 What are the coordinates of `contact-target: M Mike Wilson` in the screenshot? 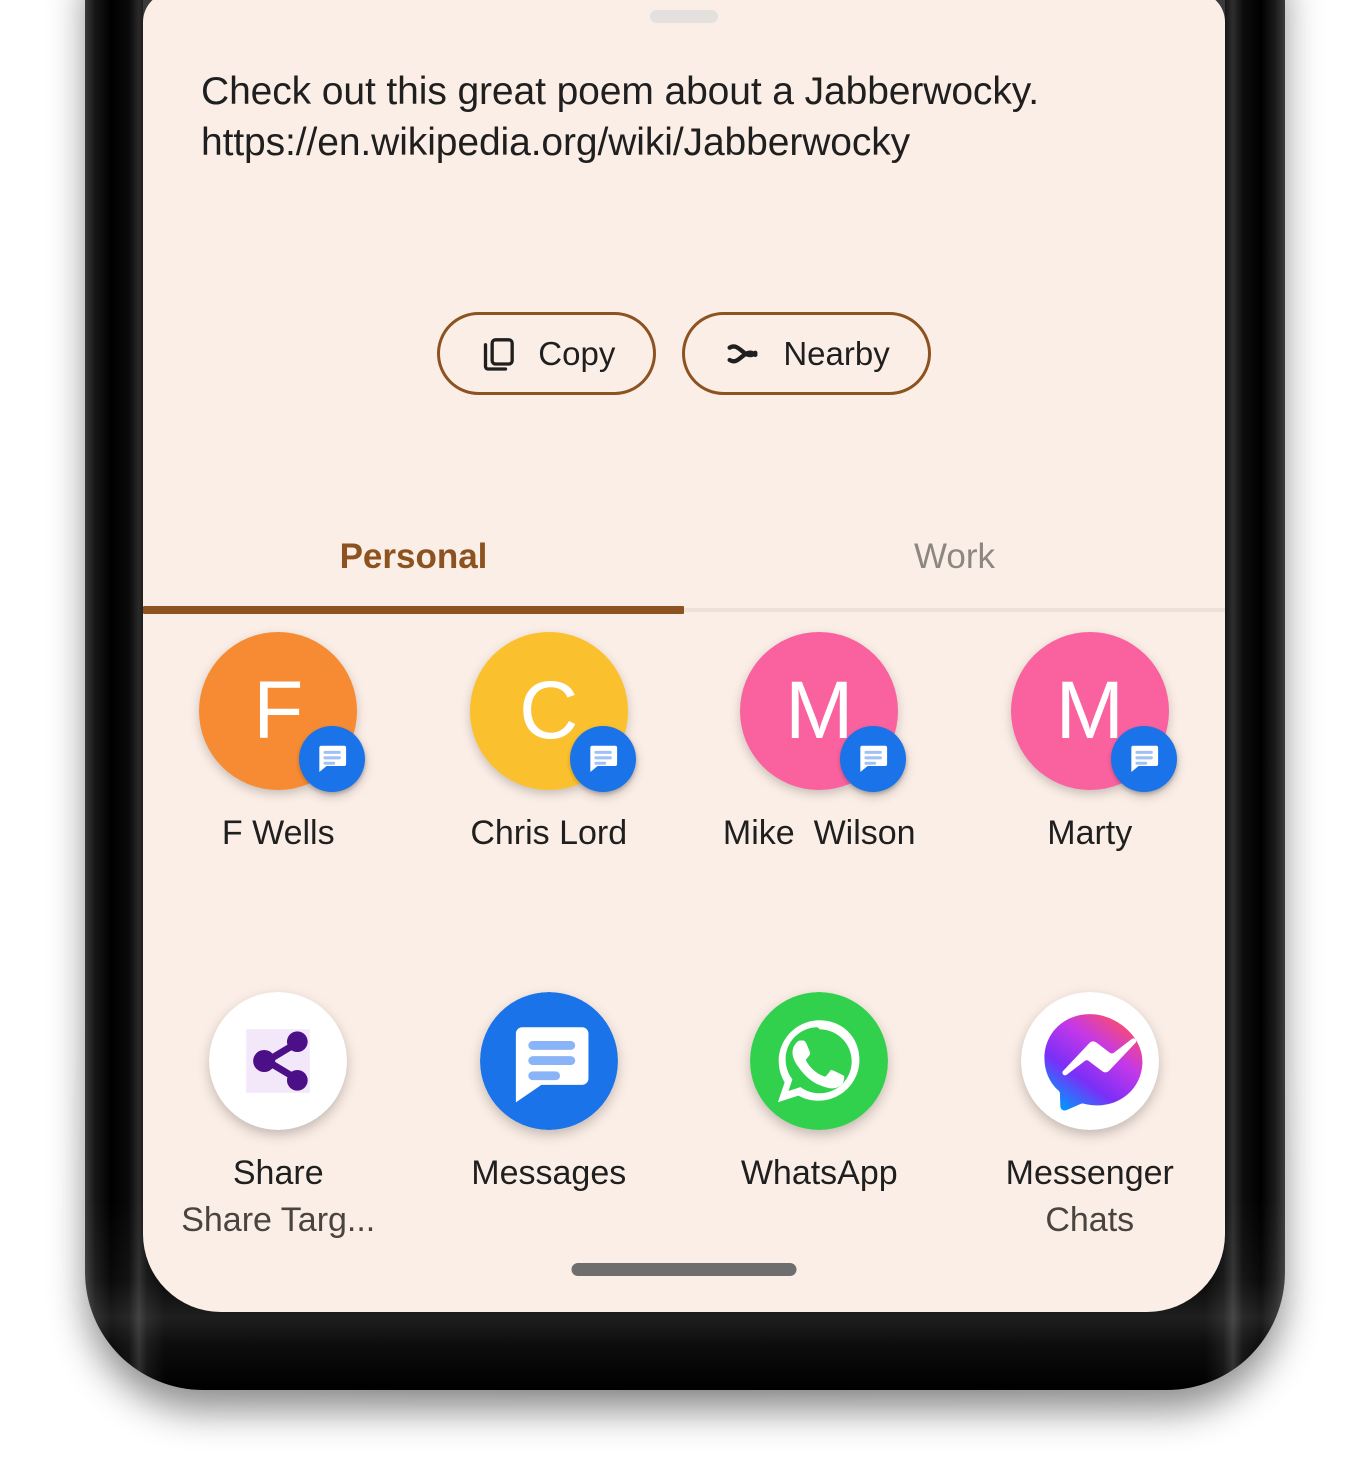 It's located at (819, 742).